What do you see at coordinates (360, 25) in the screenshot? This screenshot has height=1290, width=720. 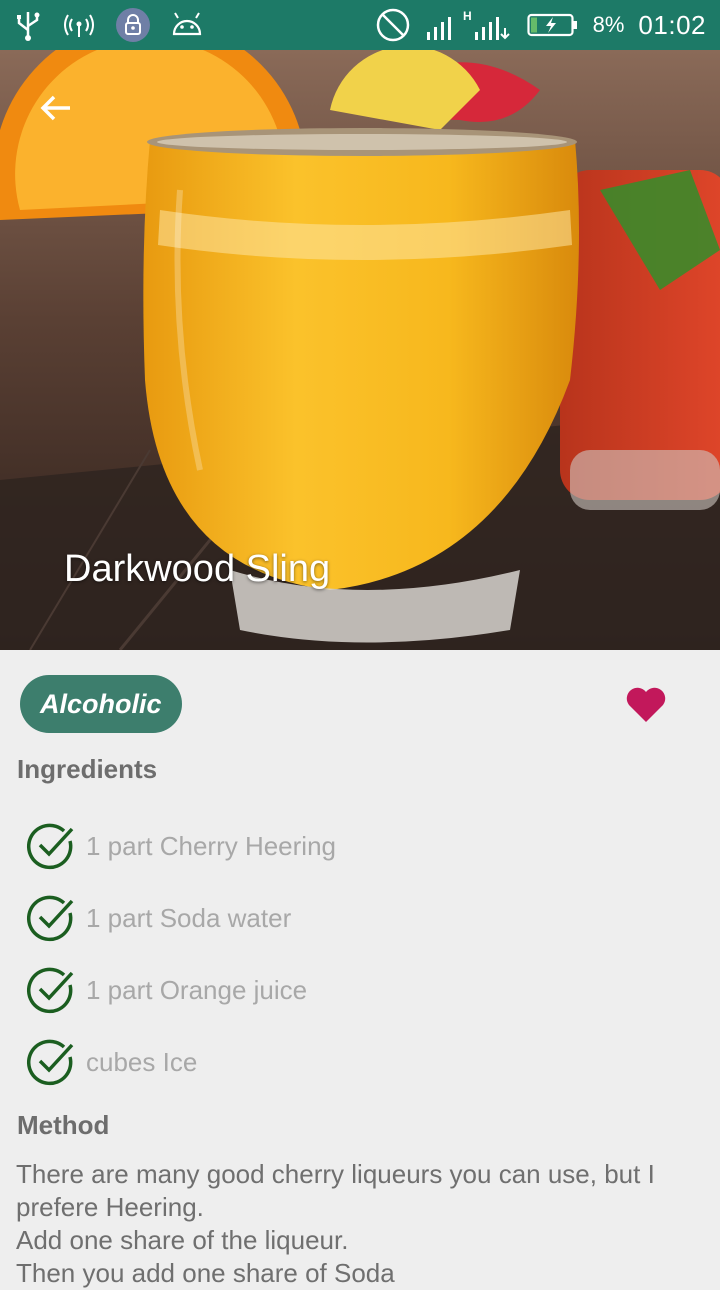 I see `status-bar: H 8% 01:02` at bounding box center [360, 25].